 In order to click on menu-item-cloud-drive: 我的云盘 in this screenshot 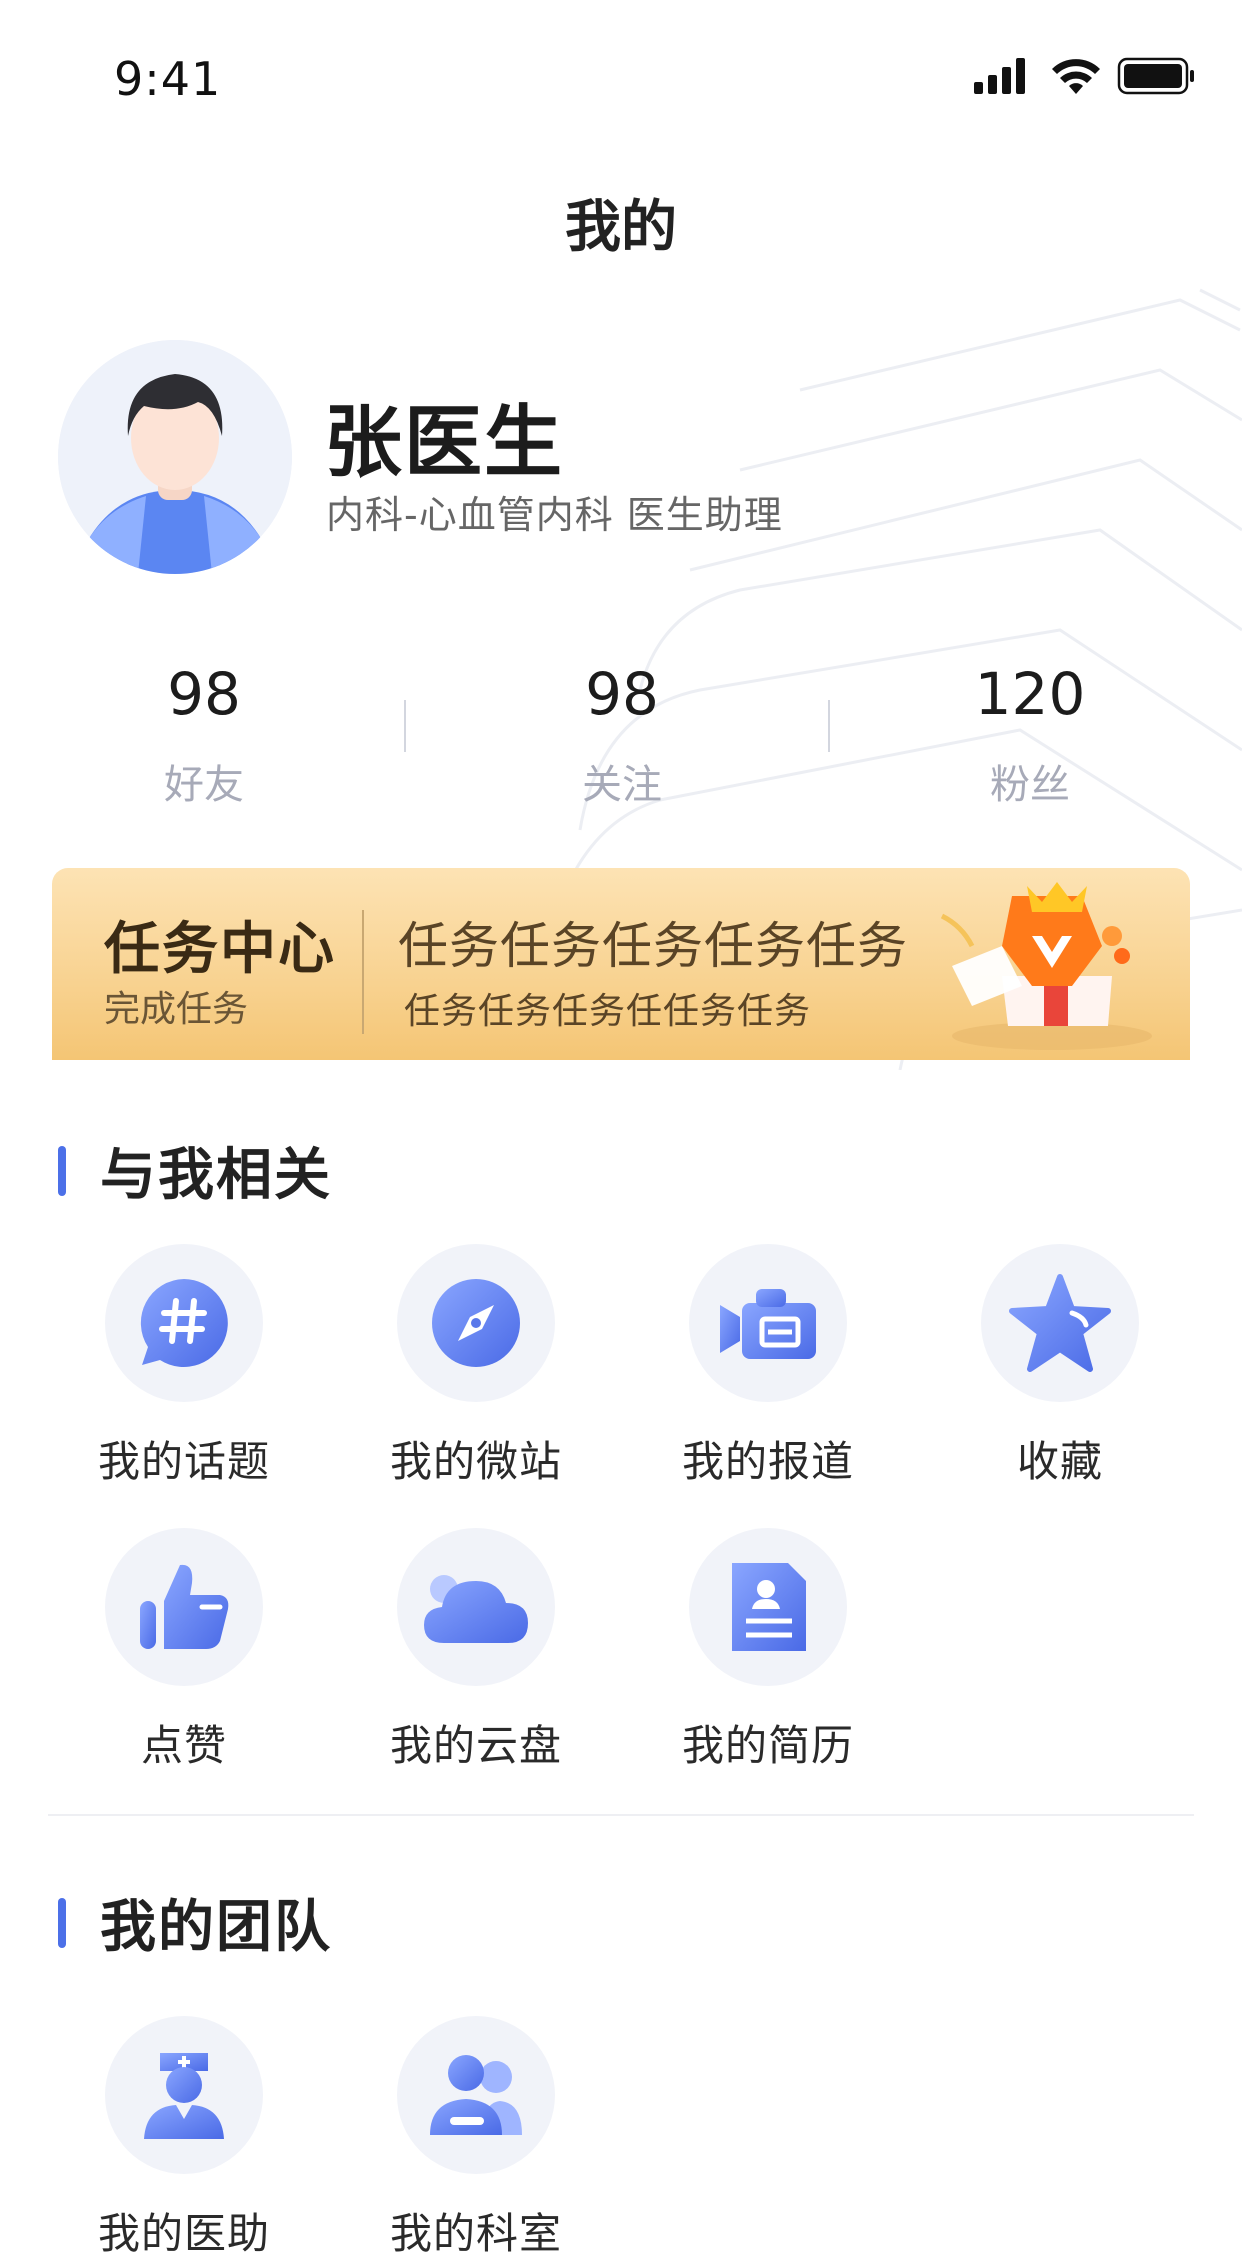, I will do `click(476, 1650)`.